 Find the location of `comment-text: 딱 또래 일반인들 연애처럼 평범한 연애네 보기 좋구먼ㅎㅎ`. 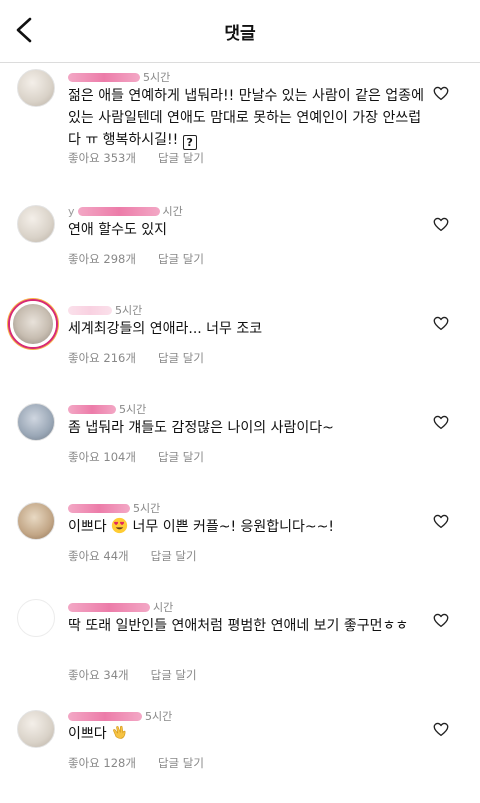

comment-text: 딱 또래 일반인들 연애처럼 평범한 연애네 보기 좋구먼ㅎㅎ is located at coordinates (238, 626).